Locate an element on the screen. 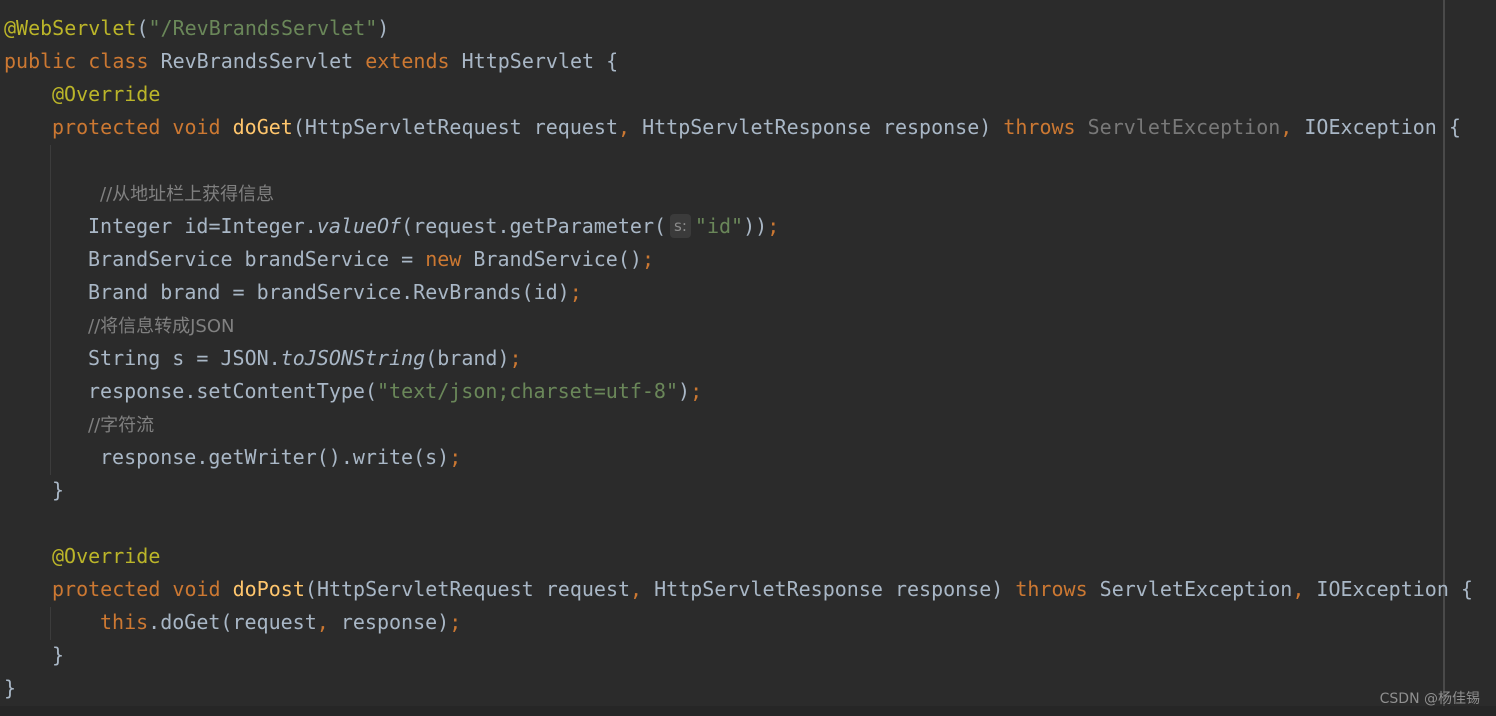 The image size is (1496, 716). keyword: public is located at coordinates (40, 61).